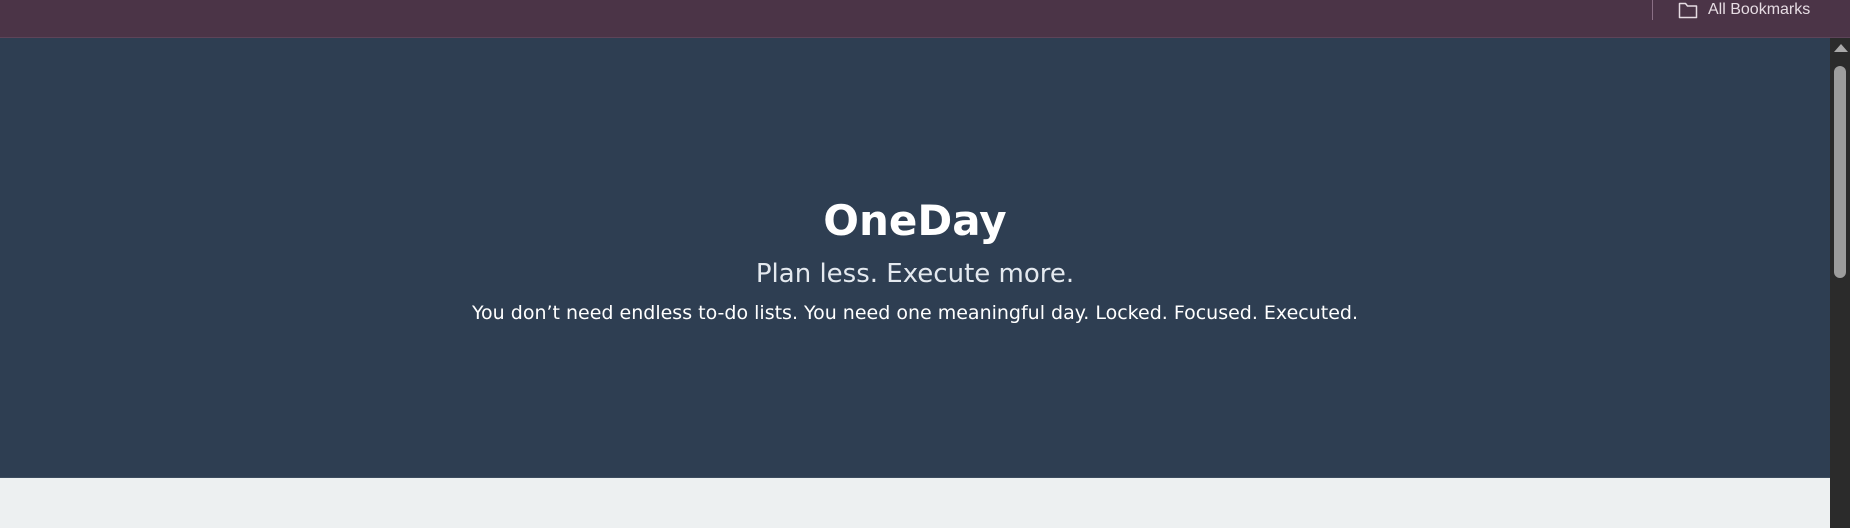 This screenshot has width=1850, height=528. Describe the element at coordinates (915, 274) in the screenshot. I see `hero-tagline: Plan less. Execute more.` at that location.